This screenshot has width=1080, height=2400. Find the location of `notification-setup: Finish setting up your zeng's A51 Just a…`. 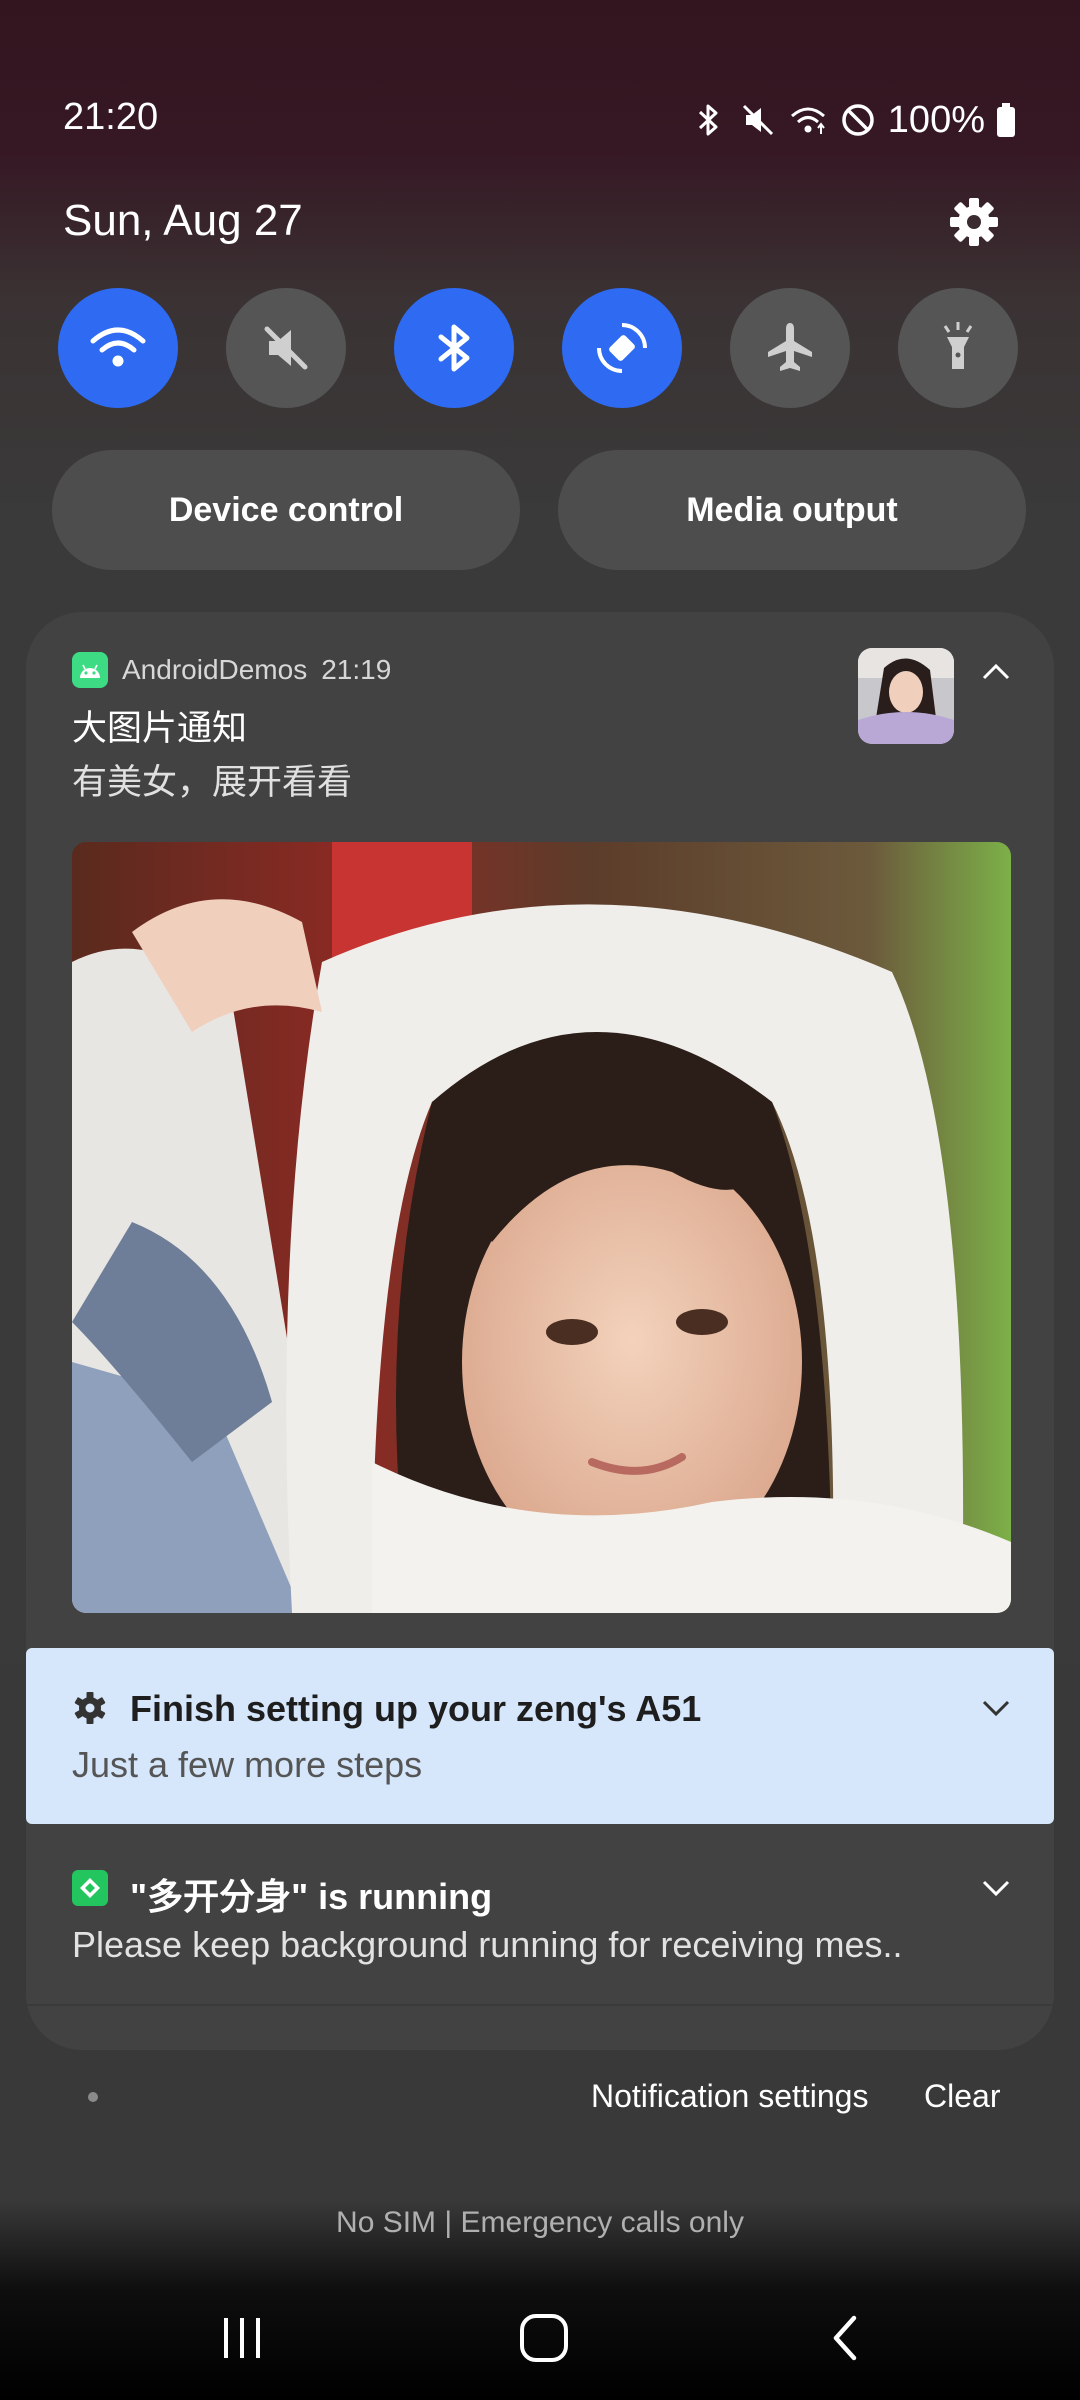

notification-setup: Finish setting up your zeng's A51 Just a… is located at coordinates (540, 1736).